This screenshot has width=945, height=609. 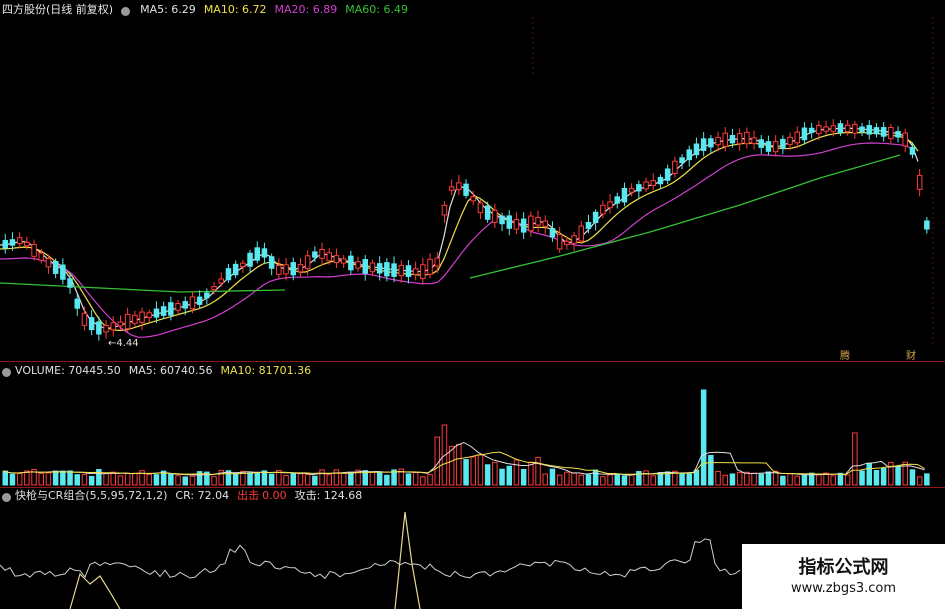 I want to click on cr-line, so click(x=370, y=559).